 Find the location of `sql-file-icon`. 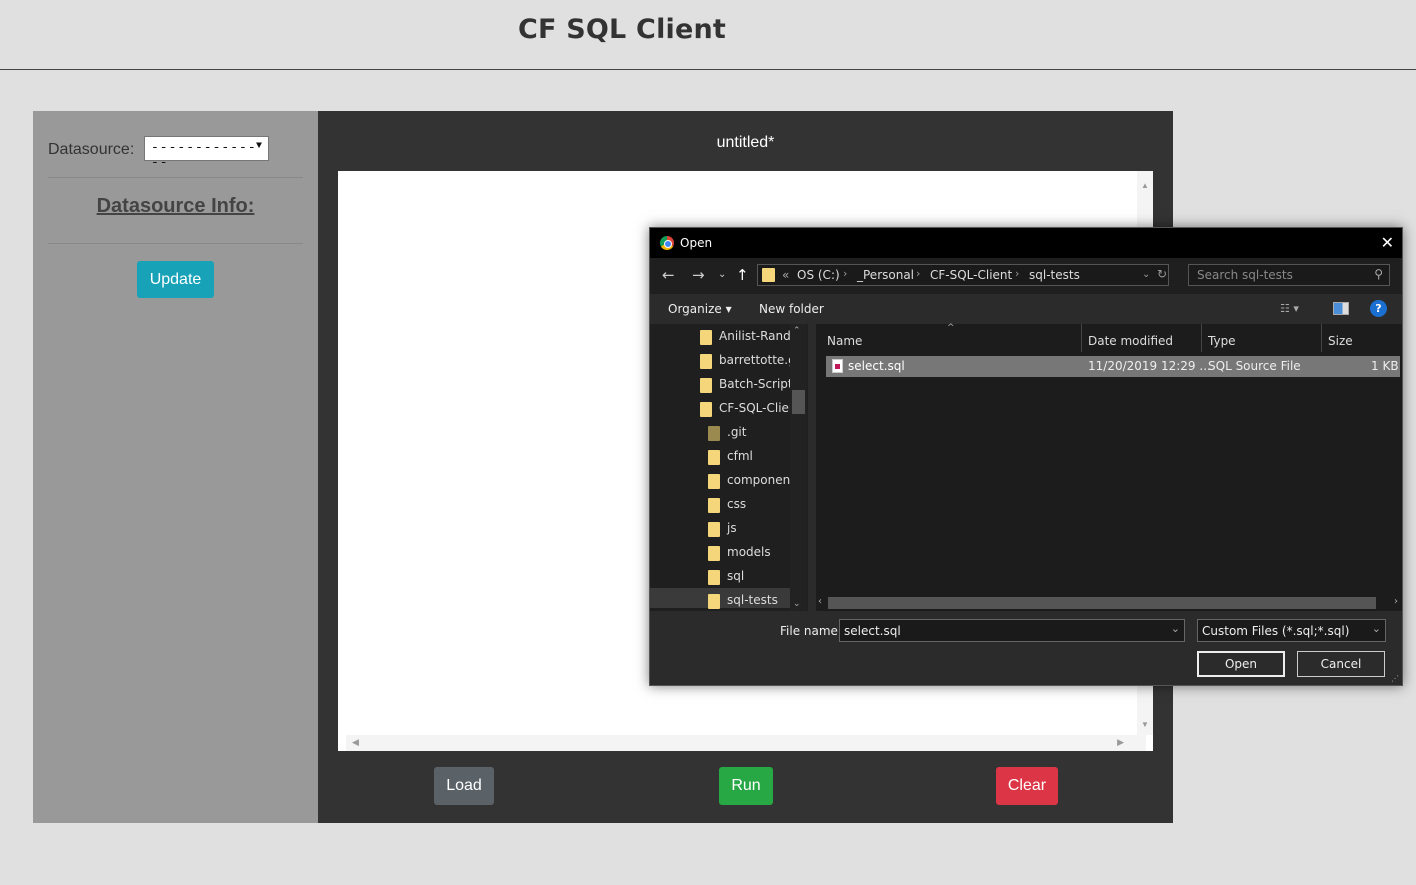

sql-file-icon is located at coordinates (837, 366).